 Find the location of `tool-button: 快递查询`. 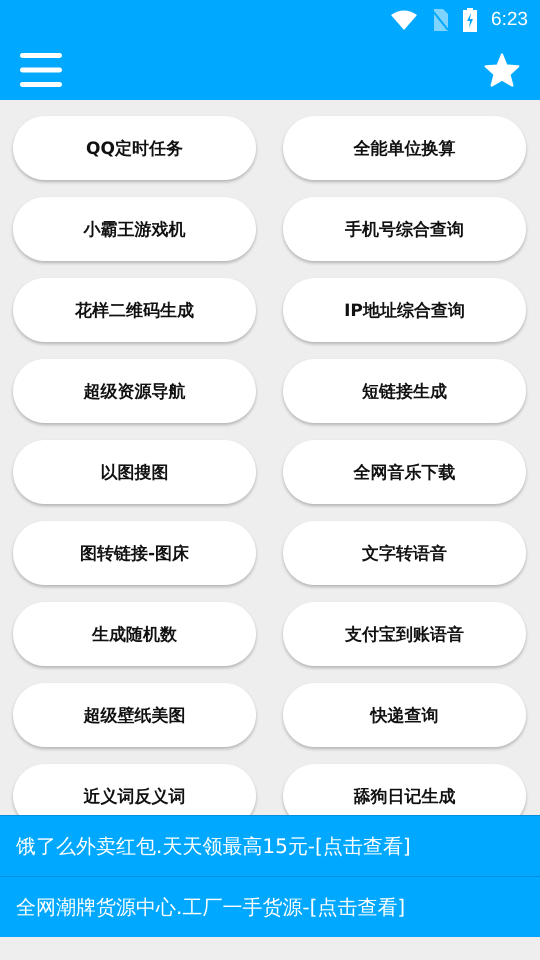

tool-button: 快递查询 is located at coordinates (404, 715).